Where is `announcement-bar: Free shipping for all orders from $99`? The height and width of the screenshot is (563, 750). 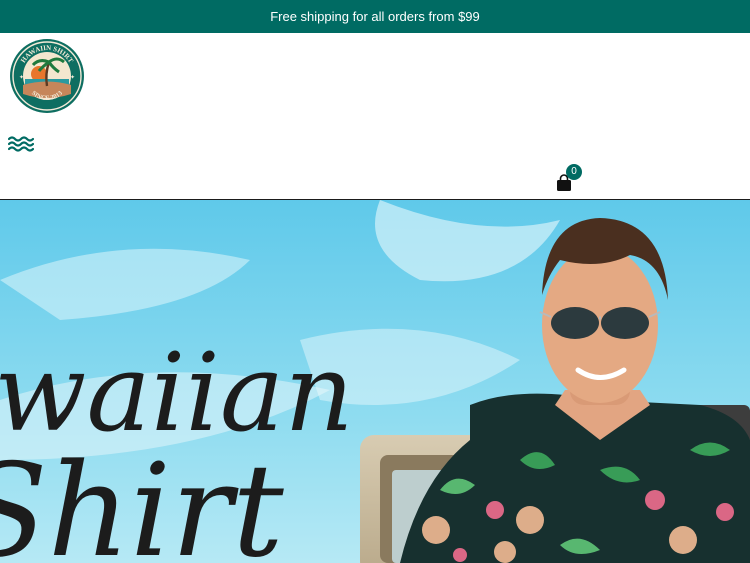
announcement-bar: Free shipping for all orders from $99 is located at coordinates (375, 16).